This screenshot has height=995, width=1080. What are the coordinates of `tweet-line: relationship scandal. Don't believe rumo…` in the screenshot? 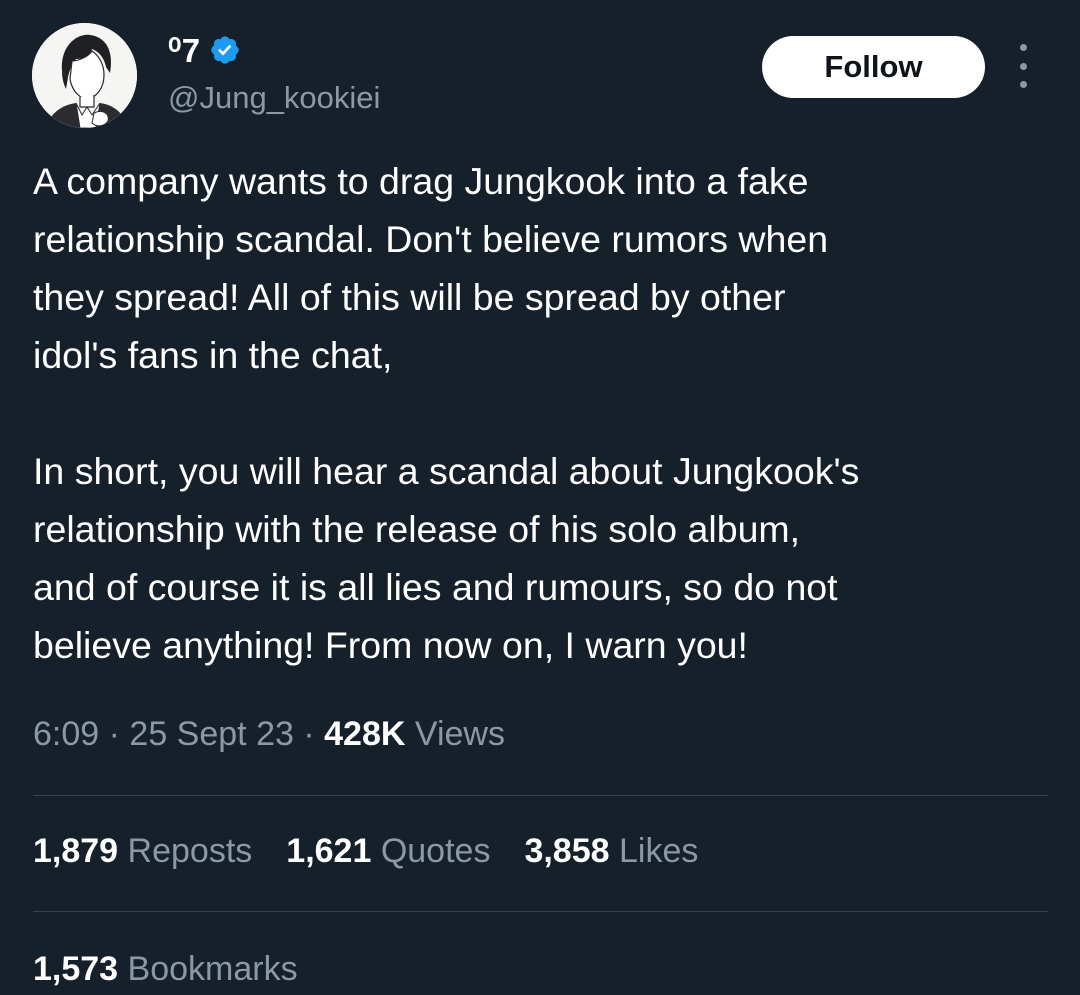 It's located at (431, 239).